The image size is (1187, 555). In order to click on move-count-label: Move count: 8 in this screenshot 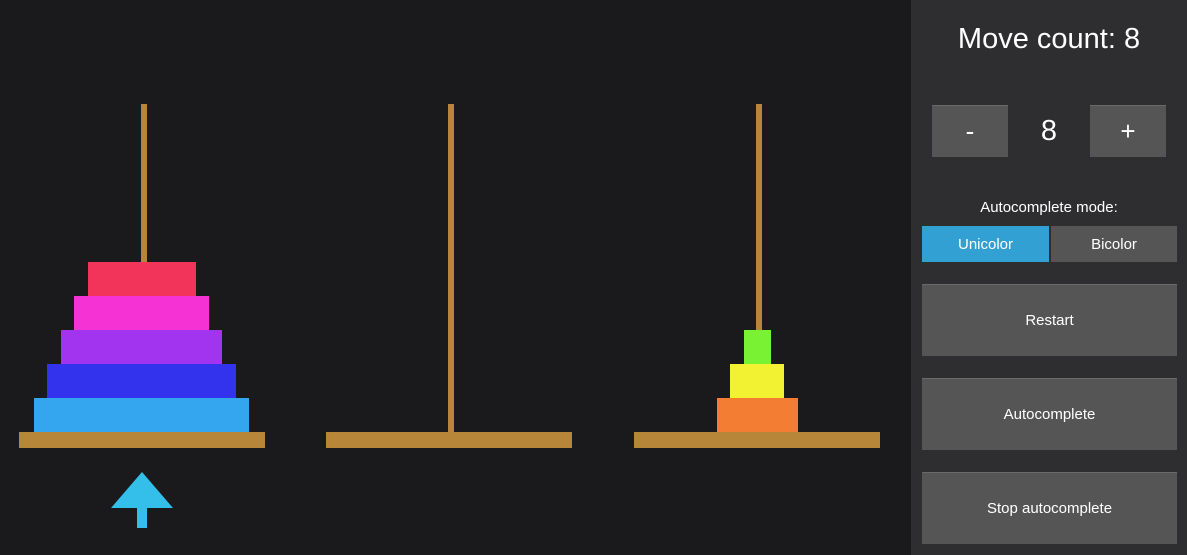, I will do `click(1049, 39)`.